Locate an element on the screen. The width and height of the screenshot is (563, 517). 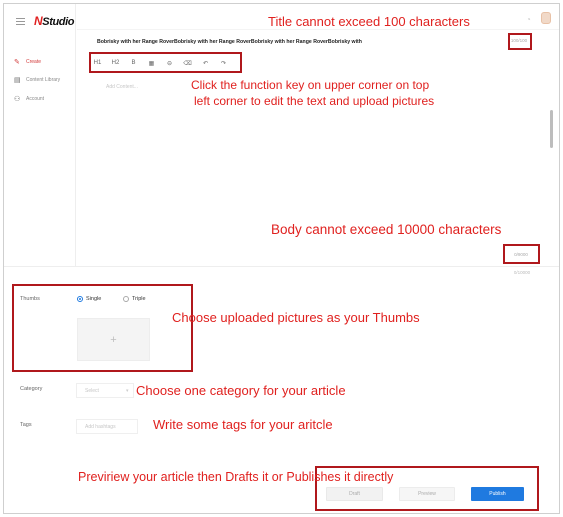
sidebar-item-create: ✎ Create is located at coordinates (27, 62).